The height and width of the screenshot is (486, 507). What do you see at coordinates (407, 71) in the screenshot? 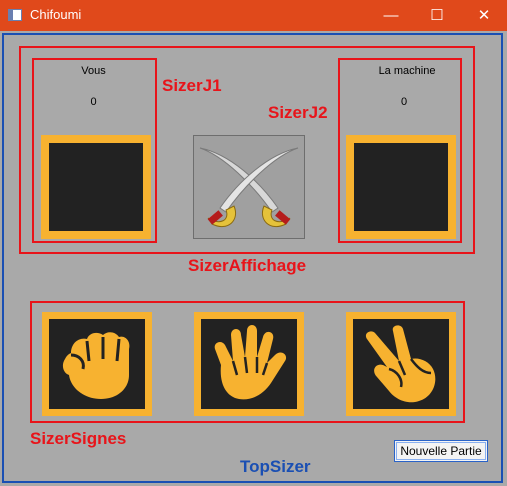
I see `machine-name: La machine` at bounding box center [407, 71].